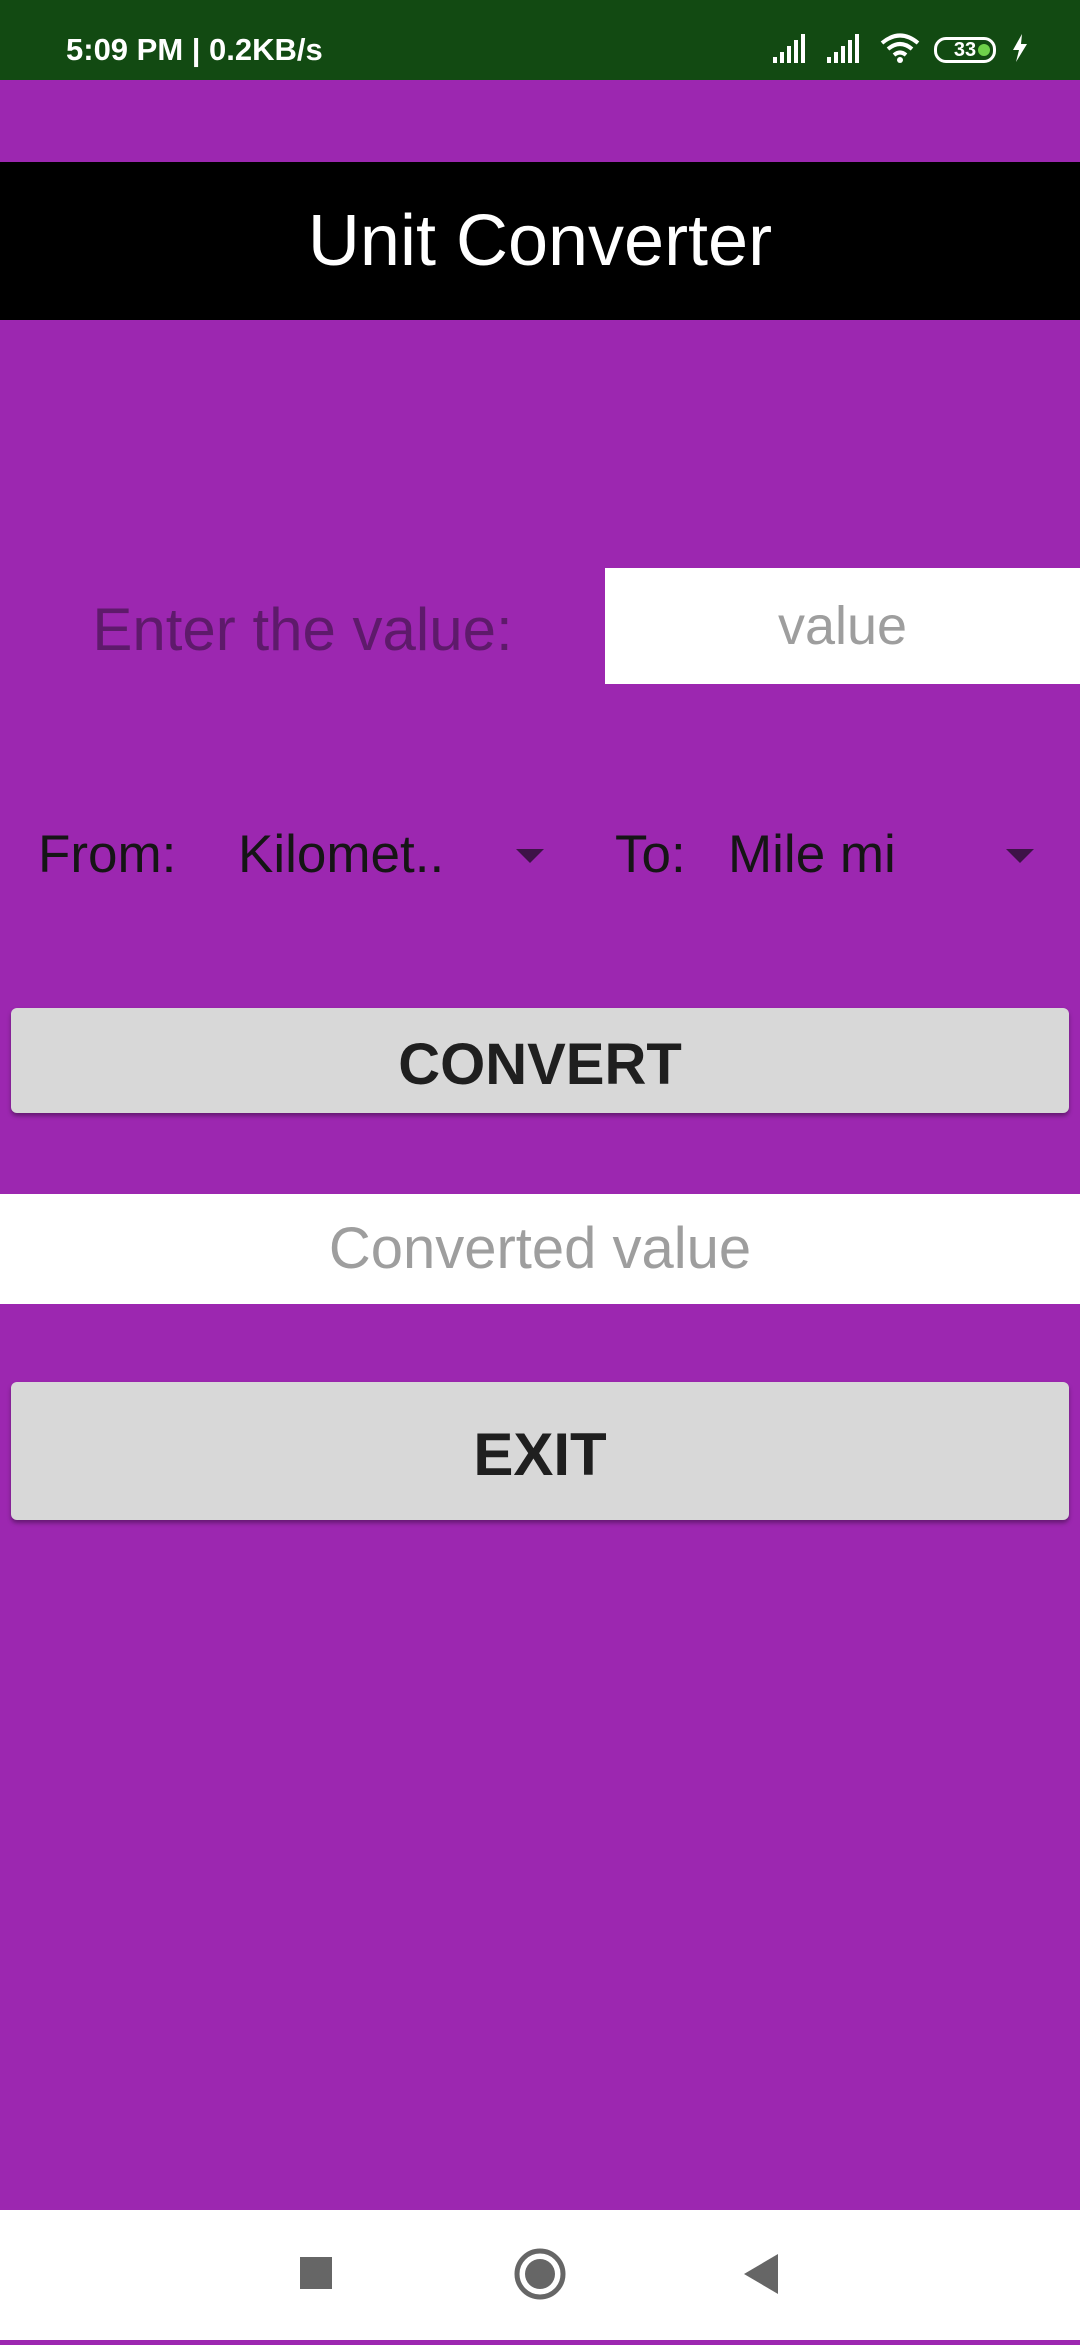  Describe the element at coordinates (762, 2275) in the screenshot. I see `back-icon` at that location.